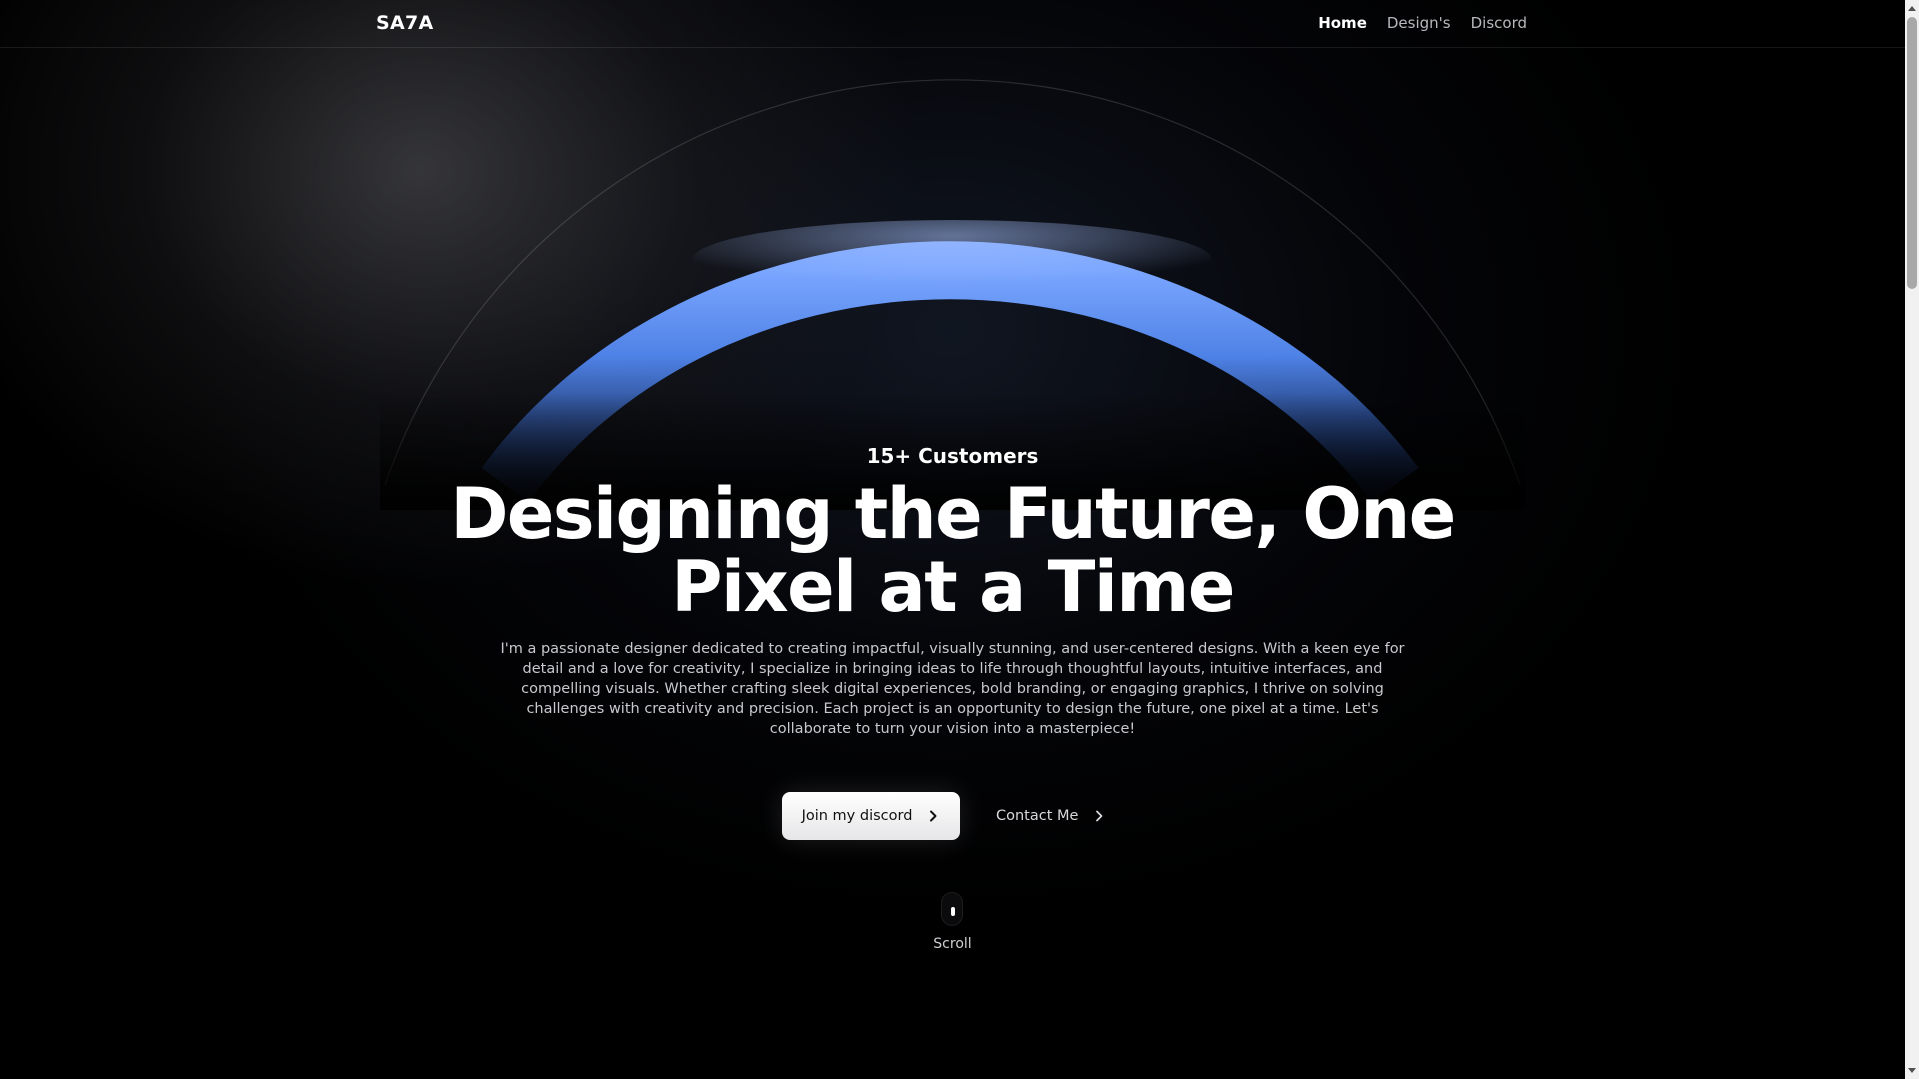 The width and height of the screenshot is (1919, 1079). What do you see at coordinates (1037, 816) in the screenshot?
I see `contact-me-label: Contact Me` at bounding box center [1037, 816].